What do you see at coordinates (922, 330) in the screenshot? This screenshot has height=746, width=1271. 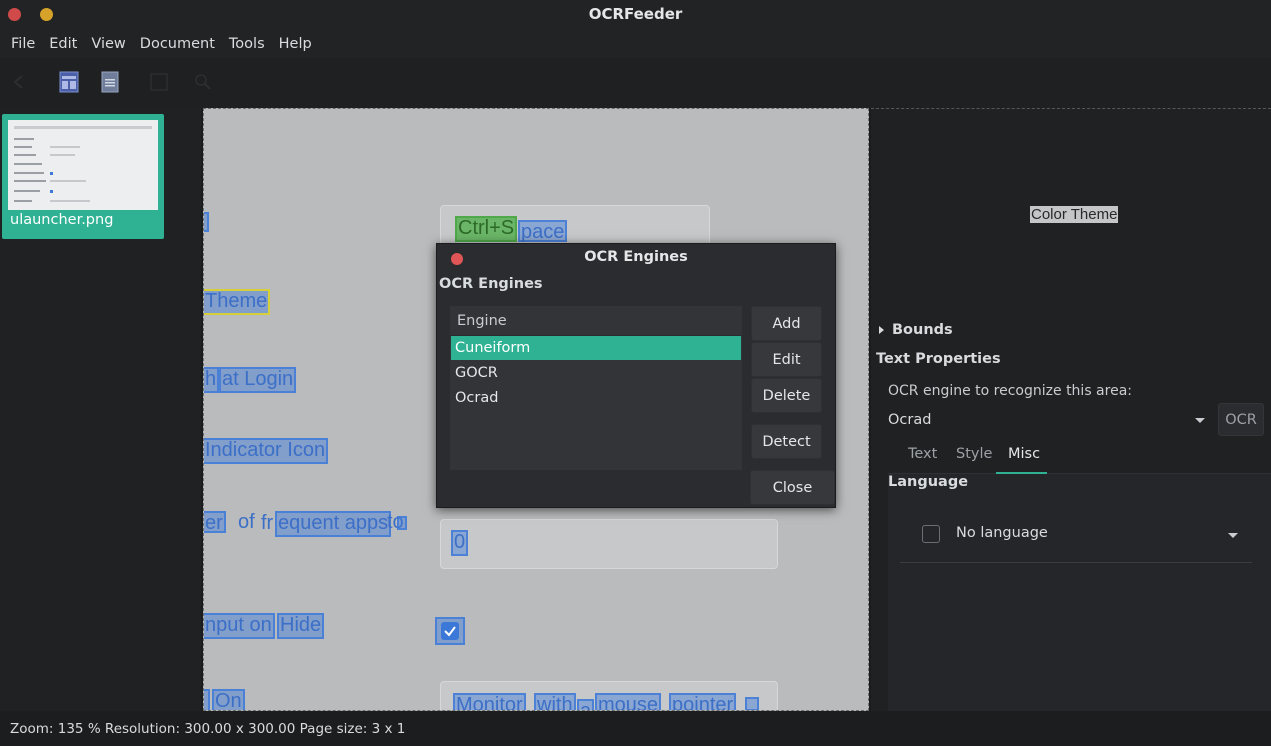 I see `bounds-label: Bounds` at bounding box center [922, 330].